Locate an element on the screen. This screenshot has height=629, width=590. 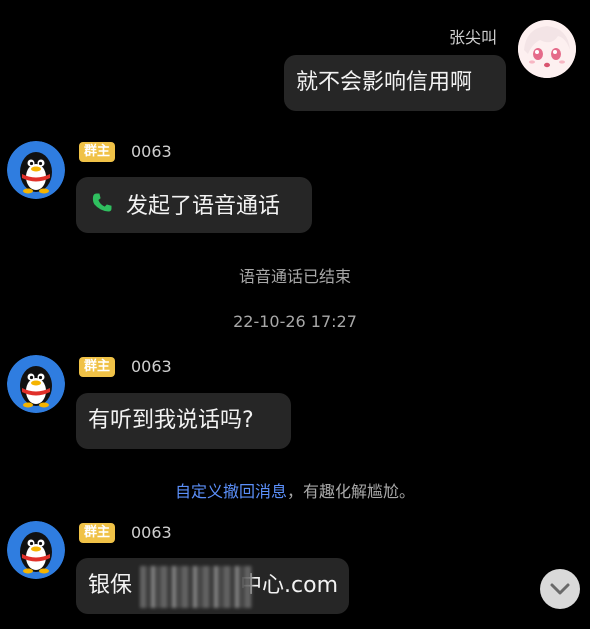
self-avatar is located at coordinates (547, 49).